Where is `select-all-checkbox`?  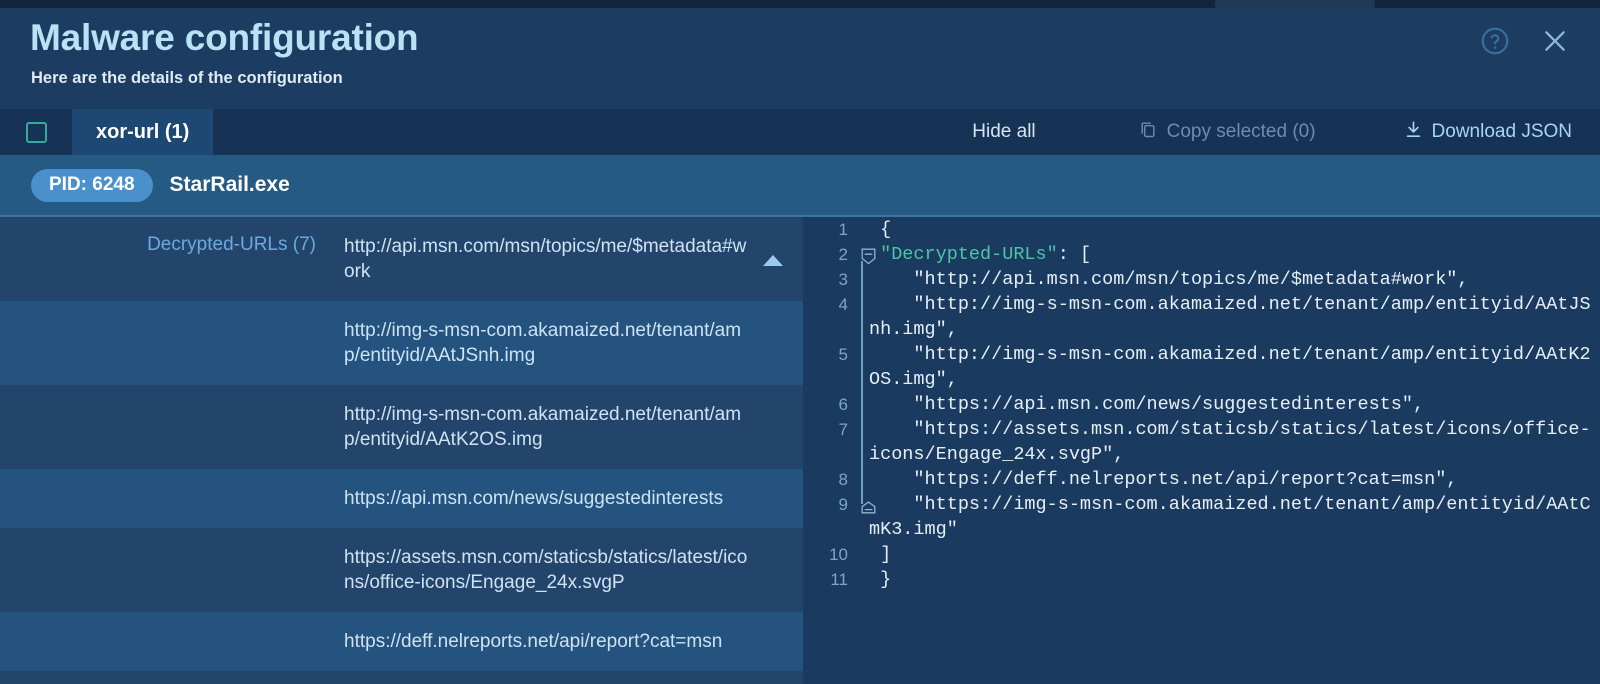 select-all-checkbox is located at coordinates (36, 132).